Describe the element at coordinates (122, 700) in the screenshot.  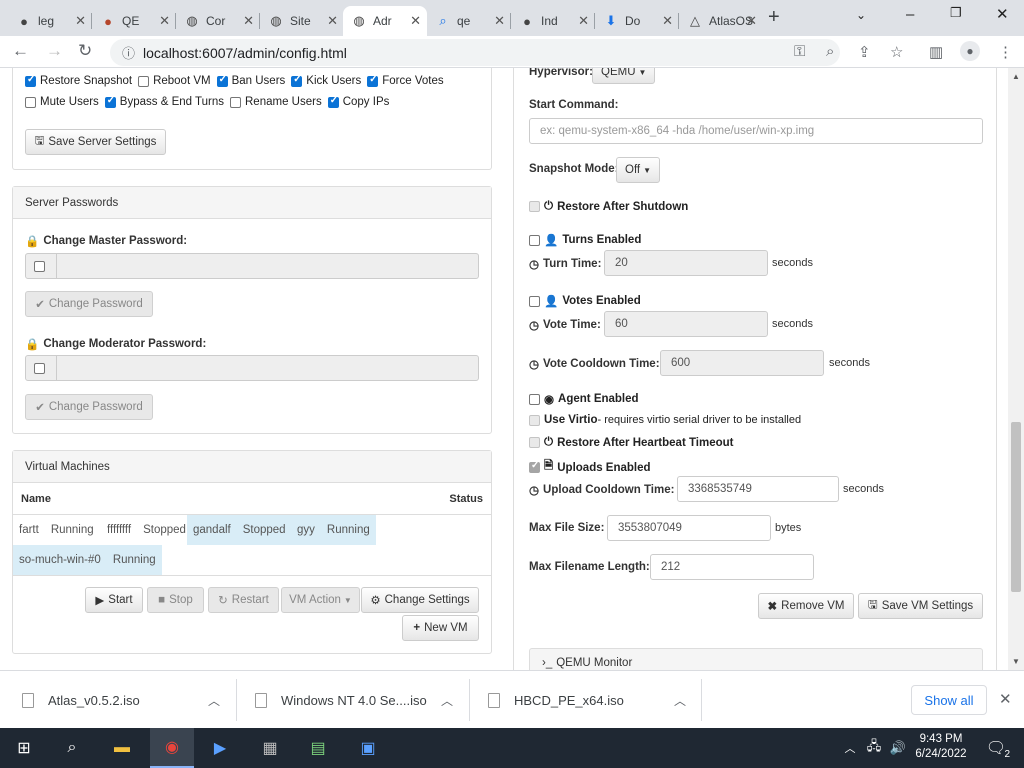
I see `download-item: Atlas_v0.5.2.iso ︿` at that location.